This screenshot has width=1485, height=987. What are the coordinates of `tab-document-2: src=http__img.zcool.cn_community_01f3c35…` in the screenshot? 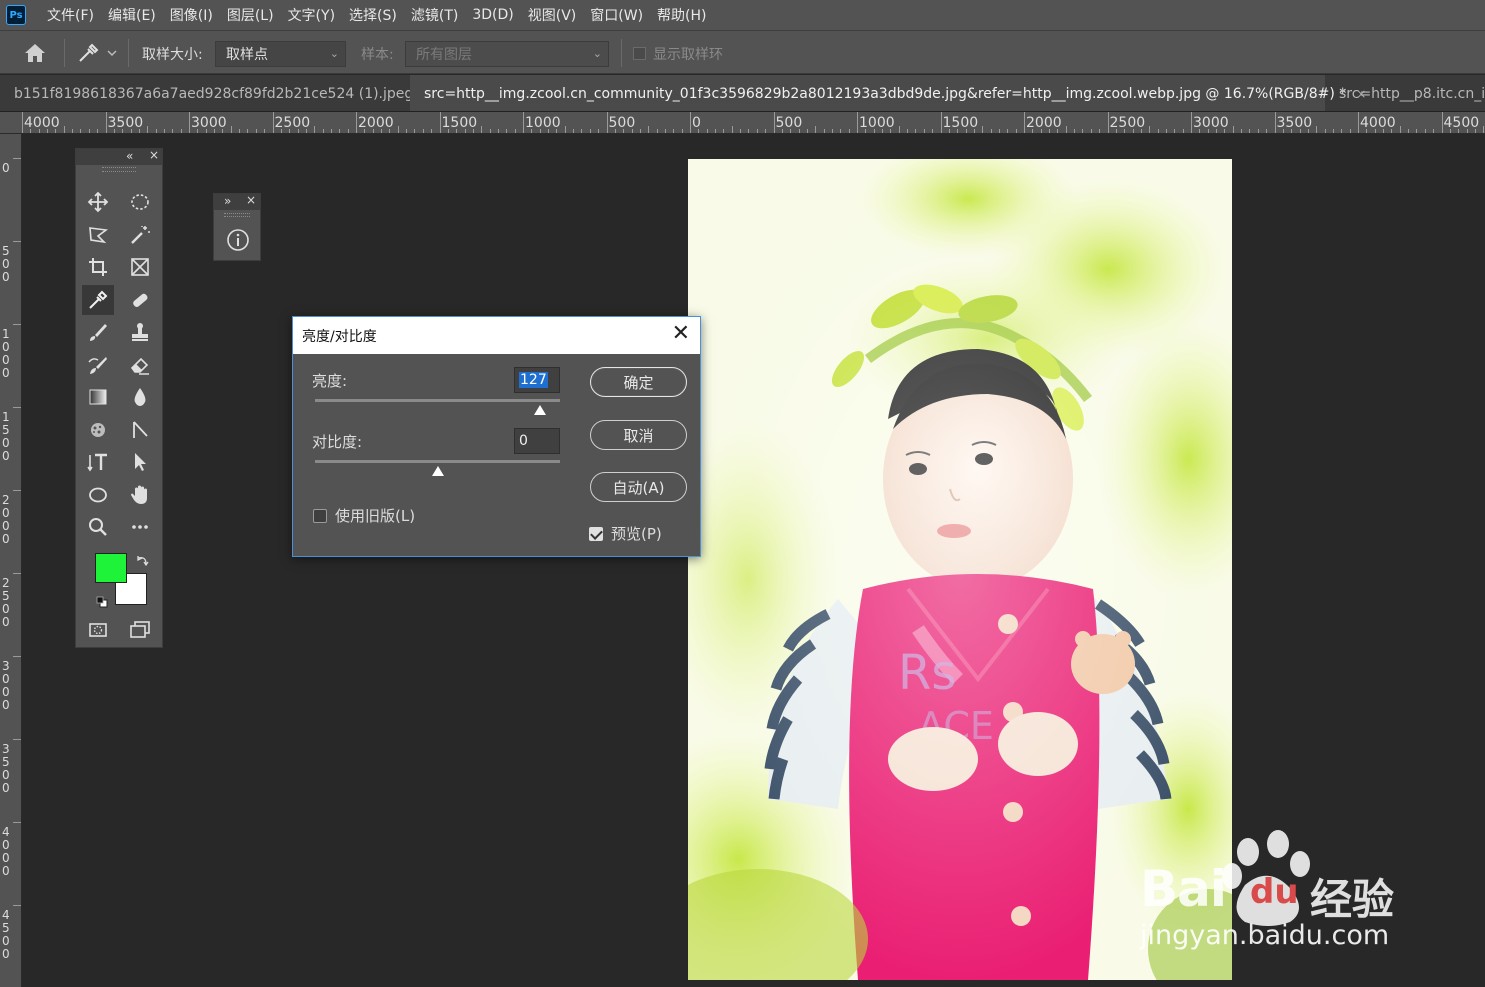 It's located at (888, 93).